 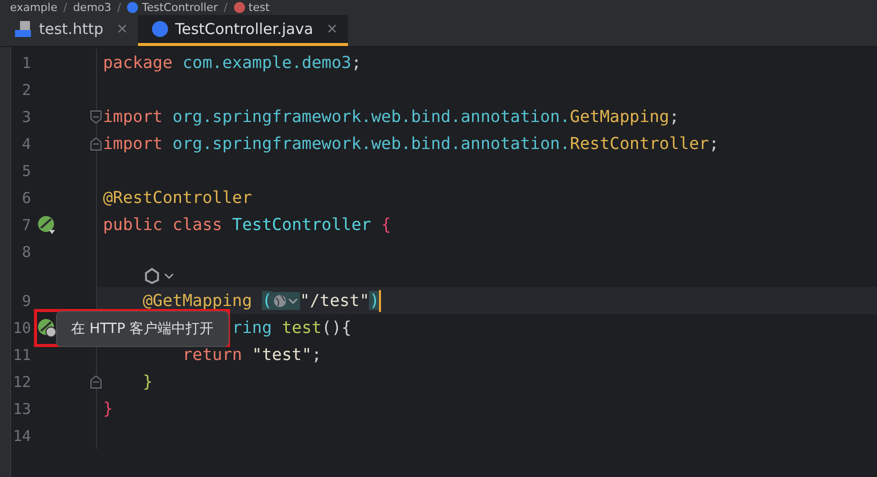 What do you see at coordinates (386, 224) in the screenshot?
I see `code-token: {` at bounding box center [386, 224].